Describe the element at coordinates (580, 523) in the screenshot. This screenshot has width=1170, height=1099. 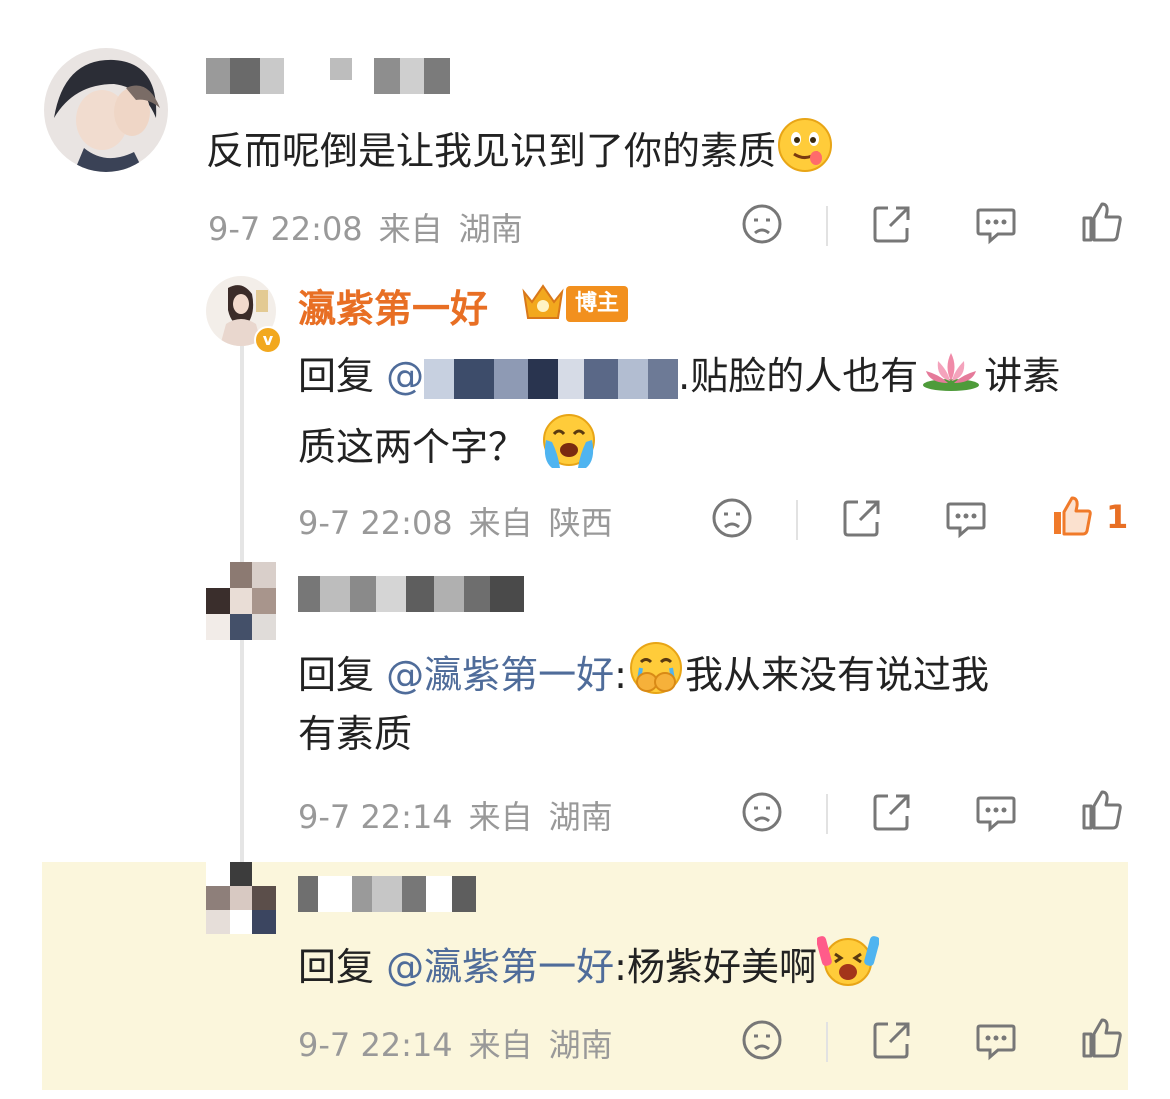
I see `location: 陕西` at that location.